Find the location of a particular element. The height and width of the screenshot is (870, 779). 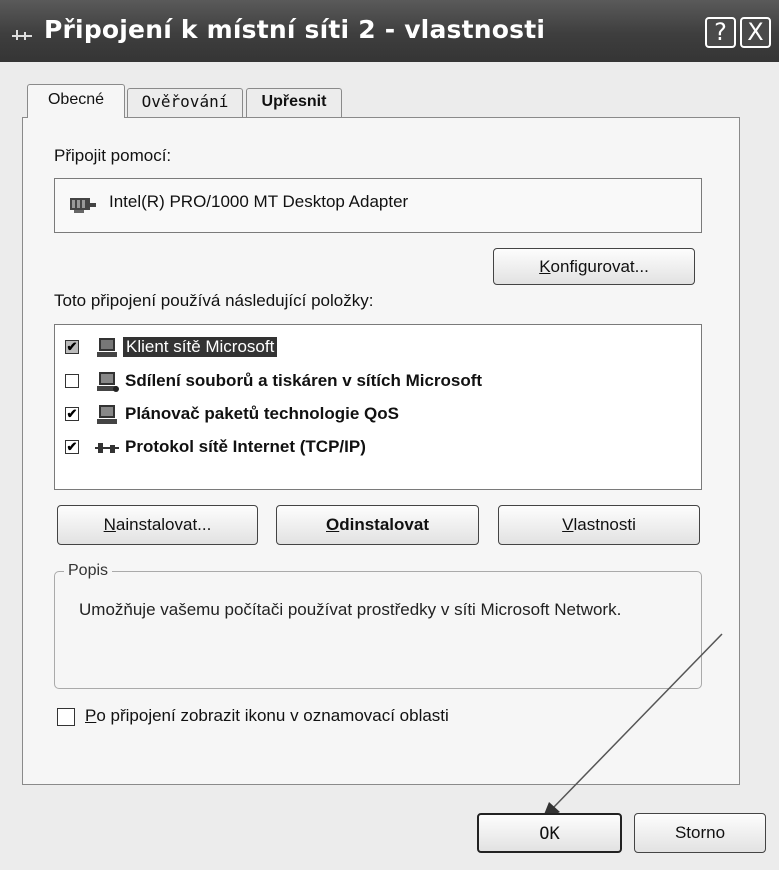

network-adapter-icon is located at coordinates (83, 205).